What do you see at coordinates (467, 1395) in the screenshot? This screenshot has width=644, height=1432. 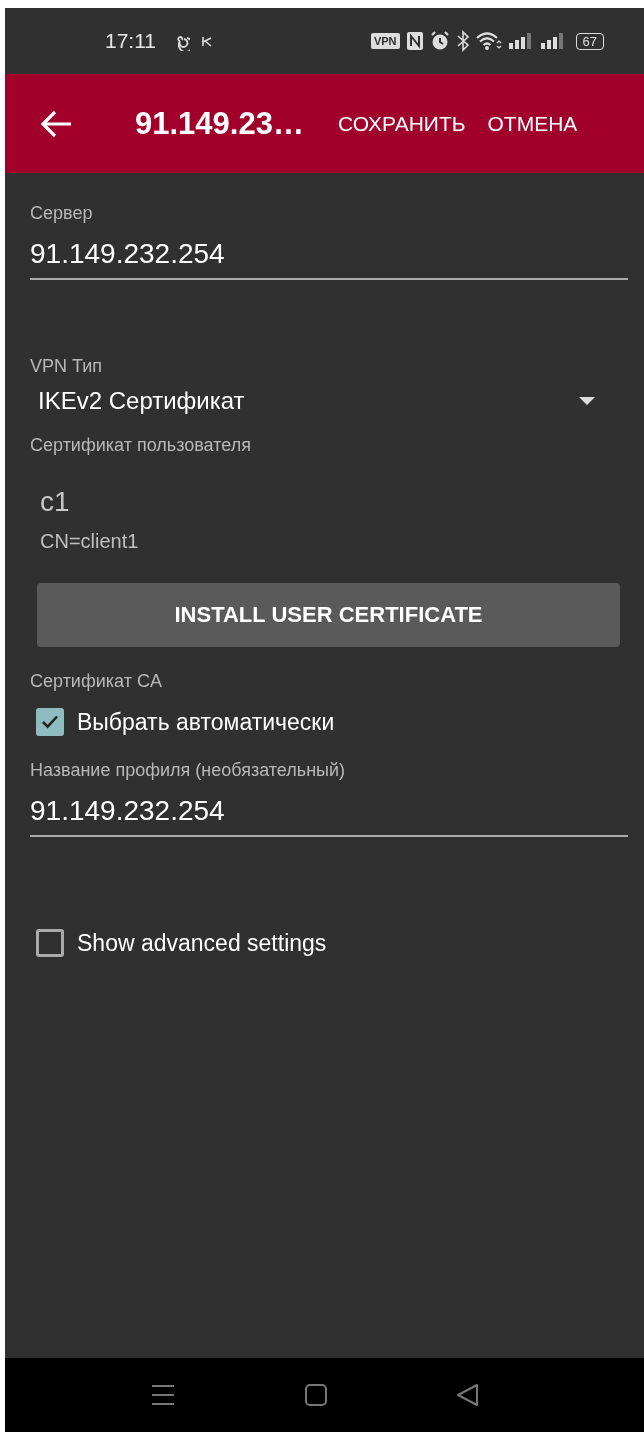 I see `back-icon` at bounding box center [467, 1395].